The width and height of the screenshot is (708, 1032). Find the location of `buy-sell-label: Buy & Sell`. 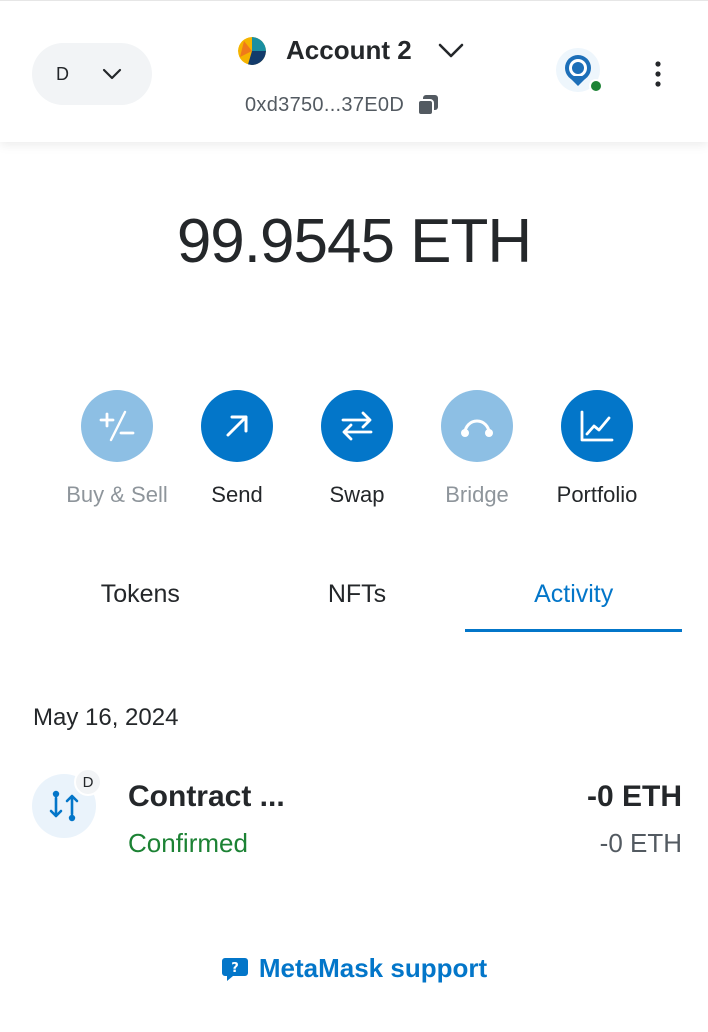

buy-sell-label: Buy & Sell is located at coordinates (117, 494).